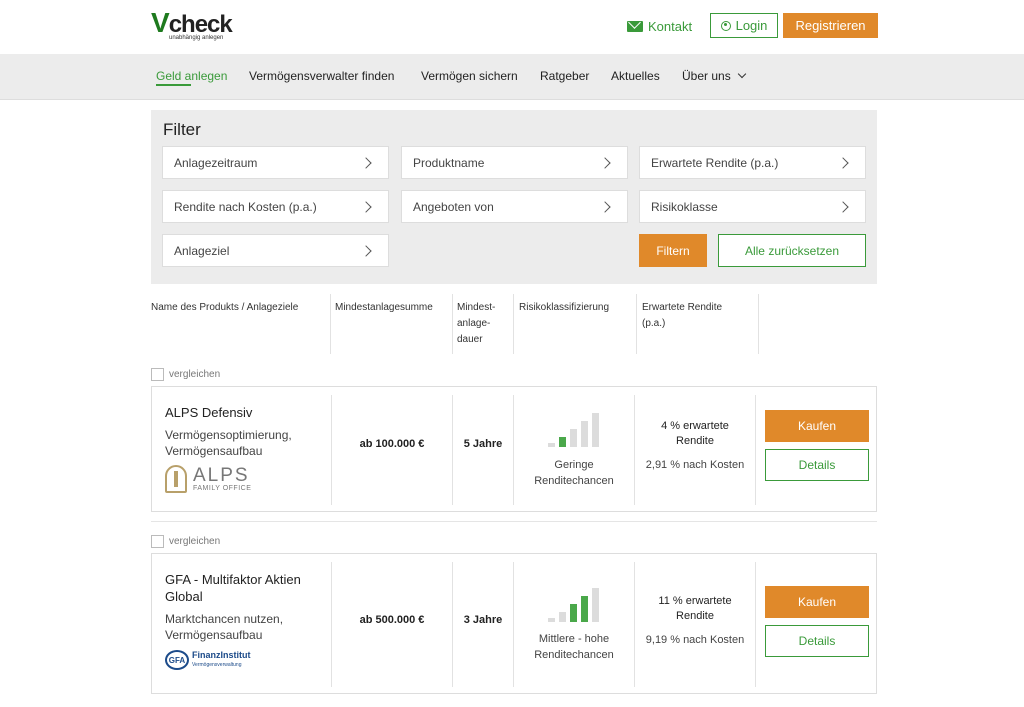 The image size is (1024, 707). I want to click on column-header-return: Erwartete Rendite (p.a.), so click(682, 315).